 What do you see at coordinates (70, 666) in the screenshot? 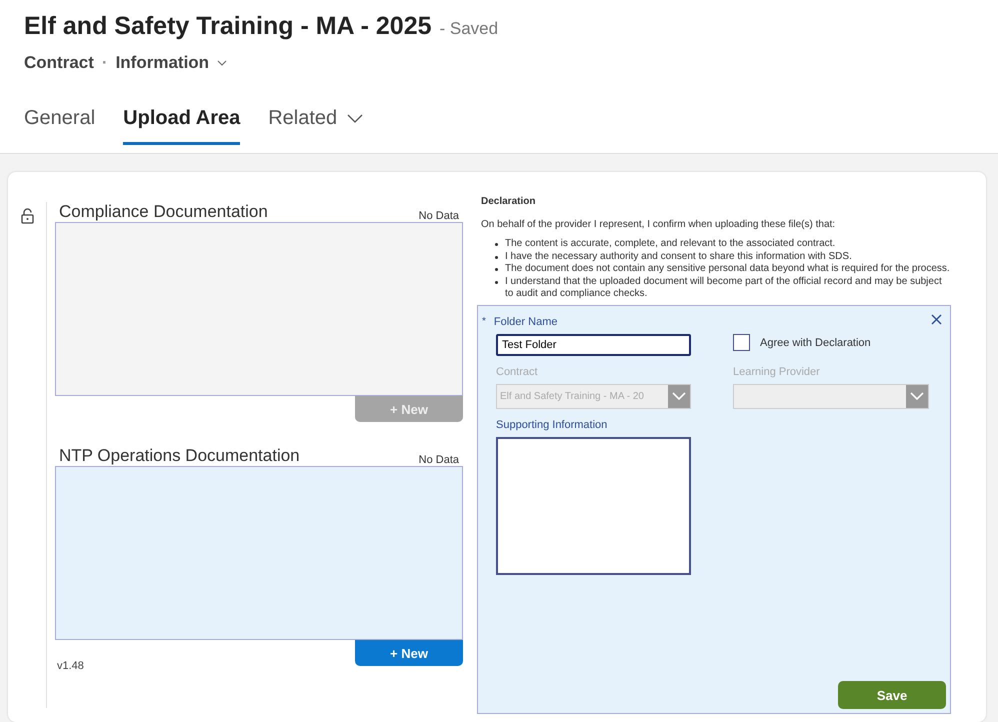
I see `version-label: v1.48` at bounding box center [70, 666].